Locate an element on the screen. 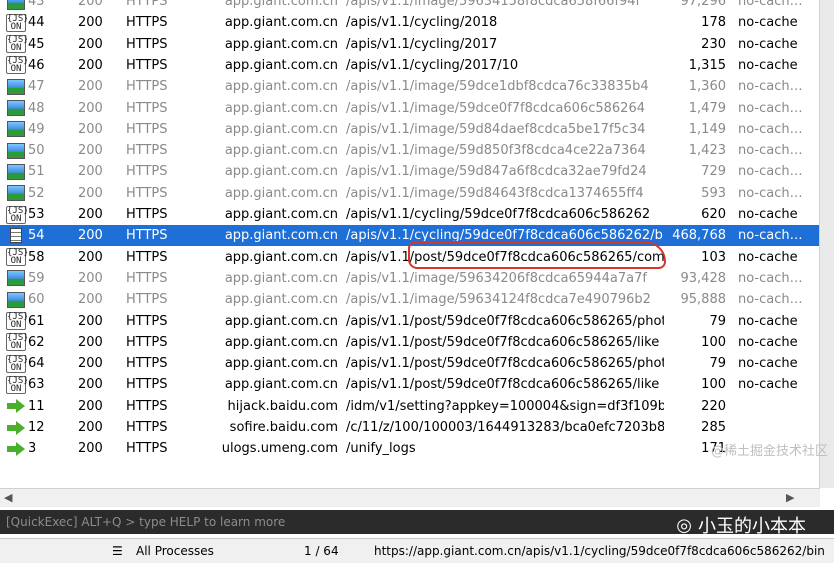 The width and height of the screenshot is (834, 563). body-size: 468,768 is located at coordinates (699, 236).